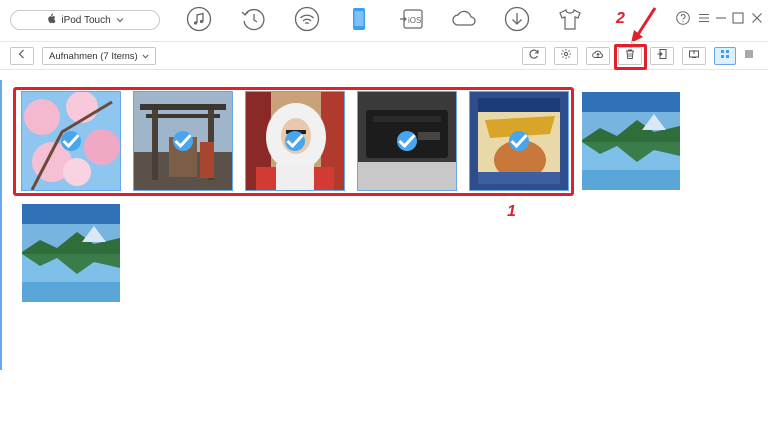  Describe the element at coordinates (253, 19) in the screenshot. I see `history-icon` at that location.